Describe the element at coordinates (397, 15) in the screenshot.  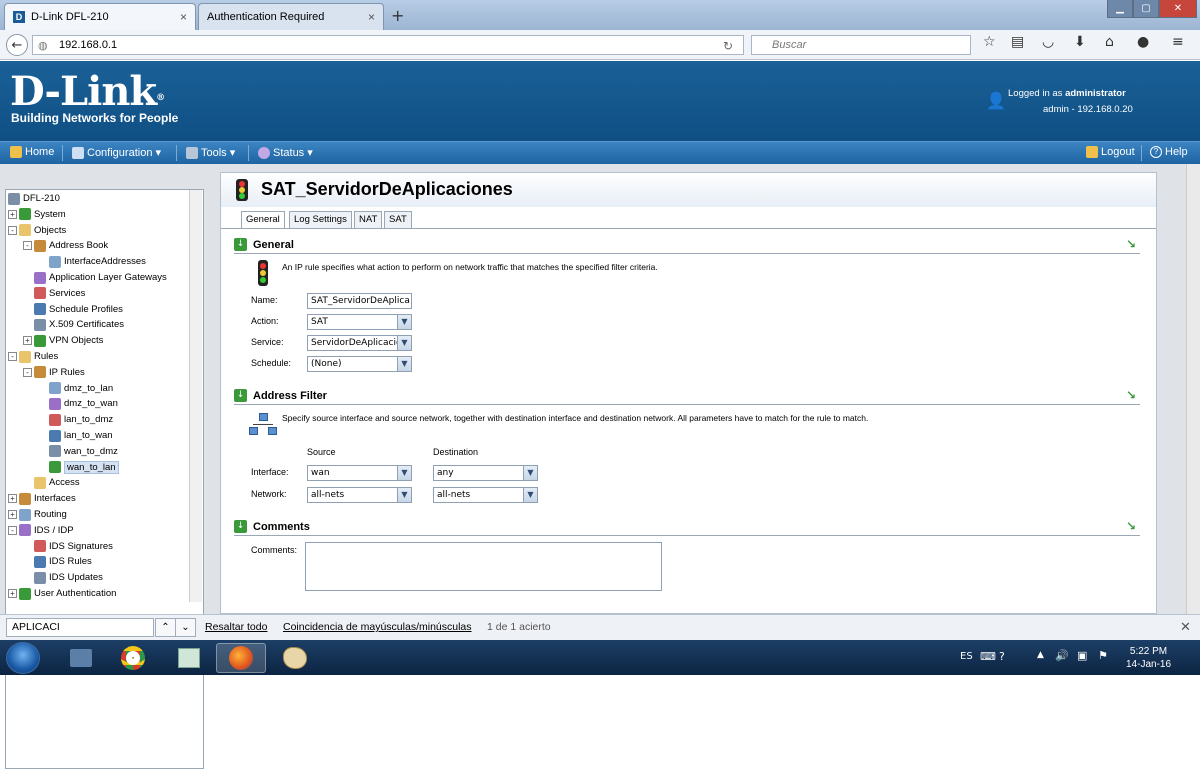
I see `new-tab-button: +` at that location.